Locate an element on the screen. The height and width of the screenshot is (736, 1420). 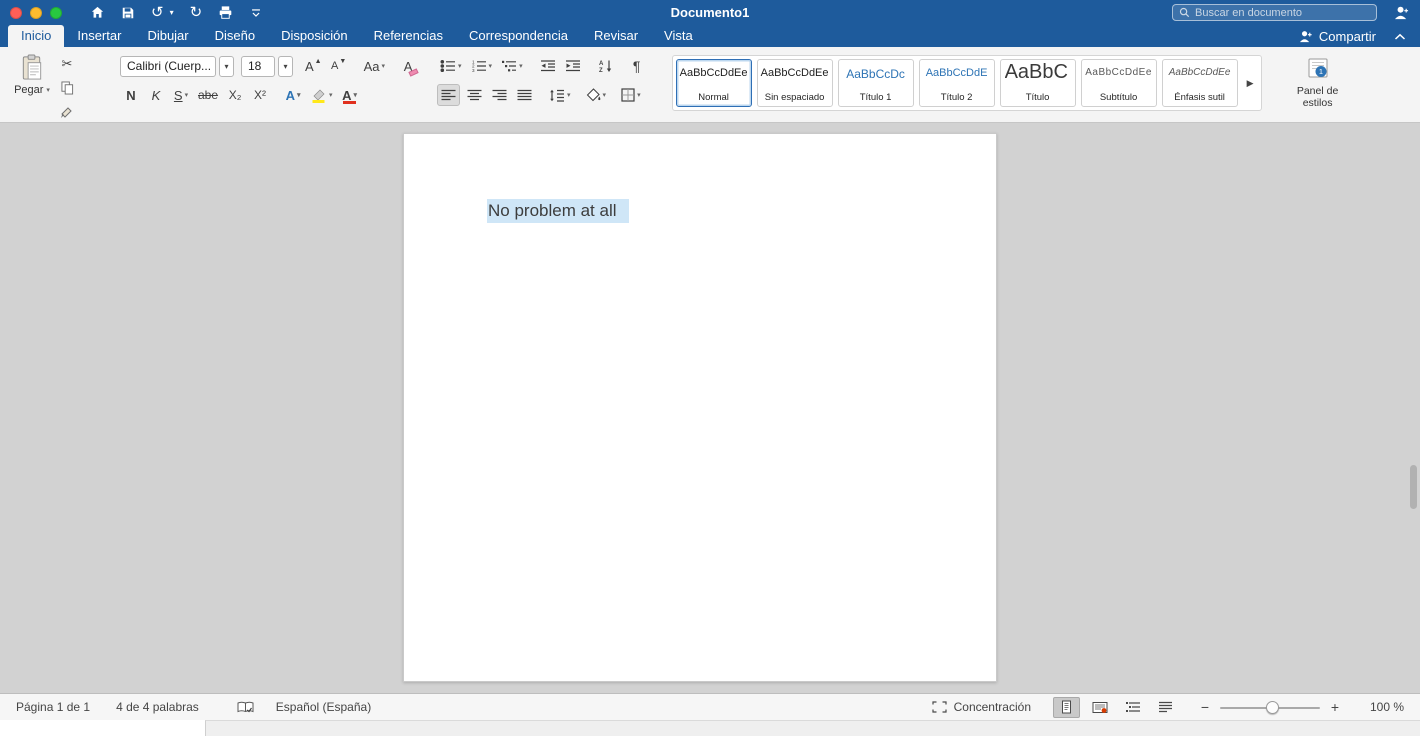
shading-button: ▾ is located at coordinates (596, 95).